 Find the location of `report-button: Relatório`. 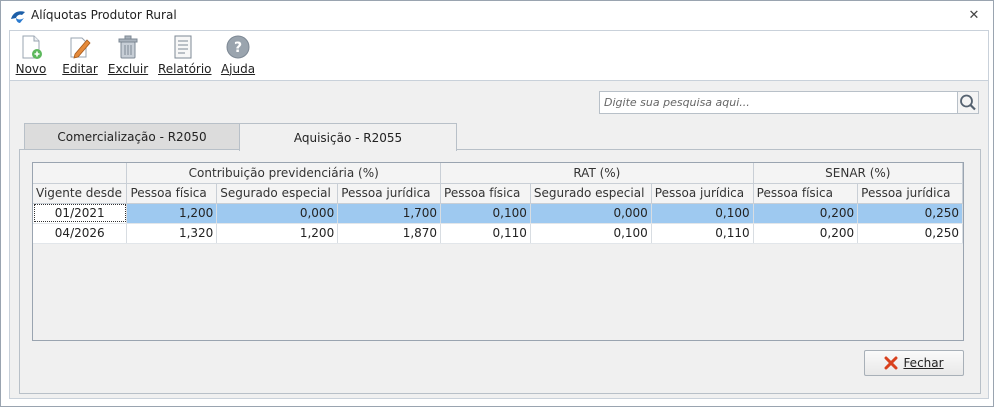

report-button: Relatório is located at coordinates (185, 56).